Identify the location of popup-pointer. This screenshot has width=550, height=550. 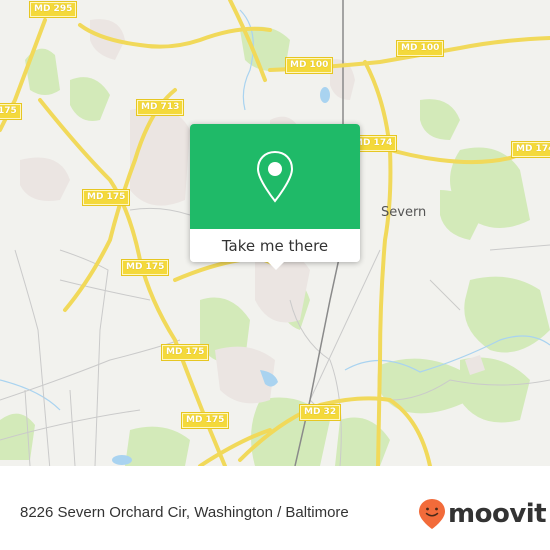
(276, 266).